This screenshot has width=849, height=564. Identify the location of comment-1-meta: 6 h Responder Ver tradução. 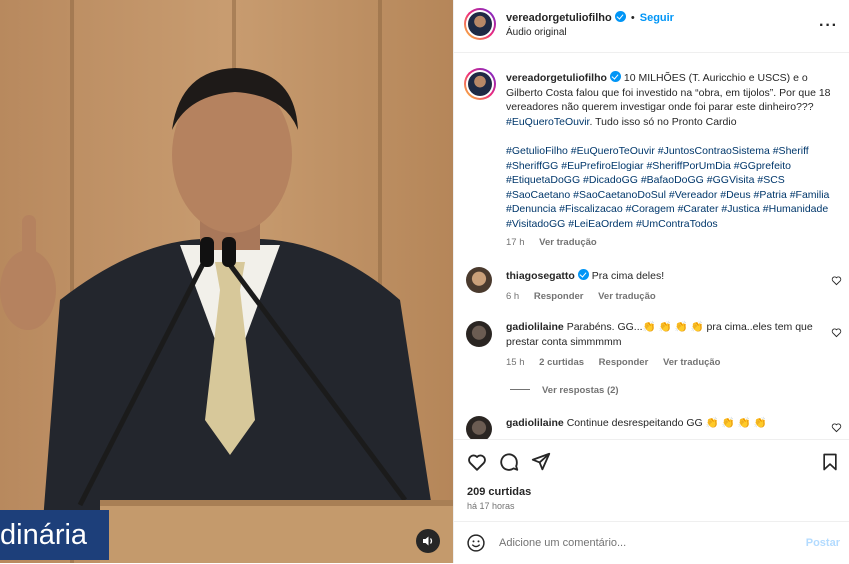
(581, 296).